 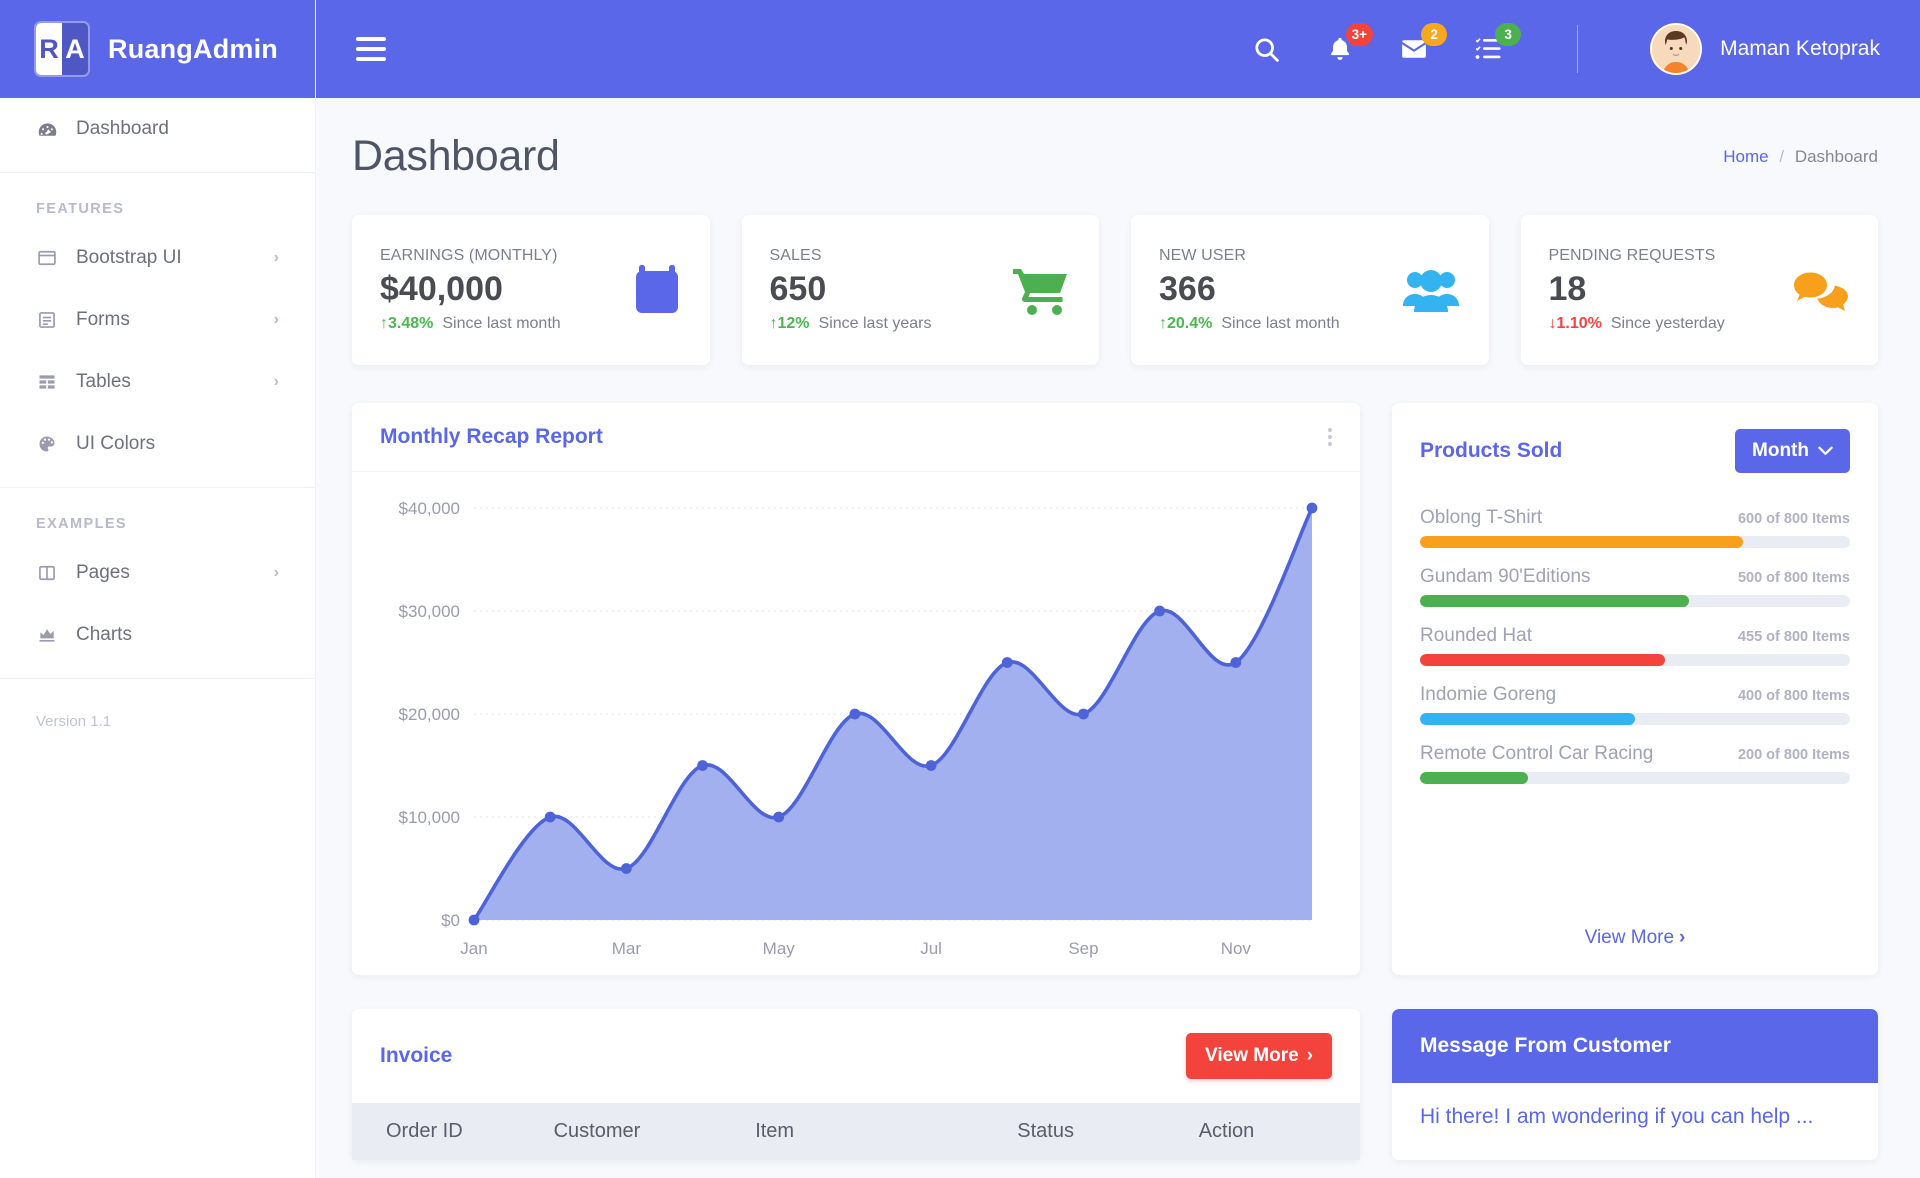 I want to click on sidebar-item-tables: Tables ›, so click(x=157, y=382).